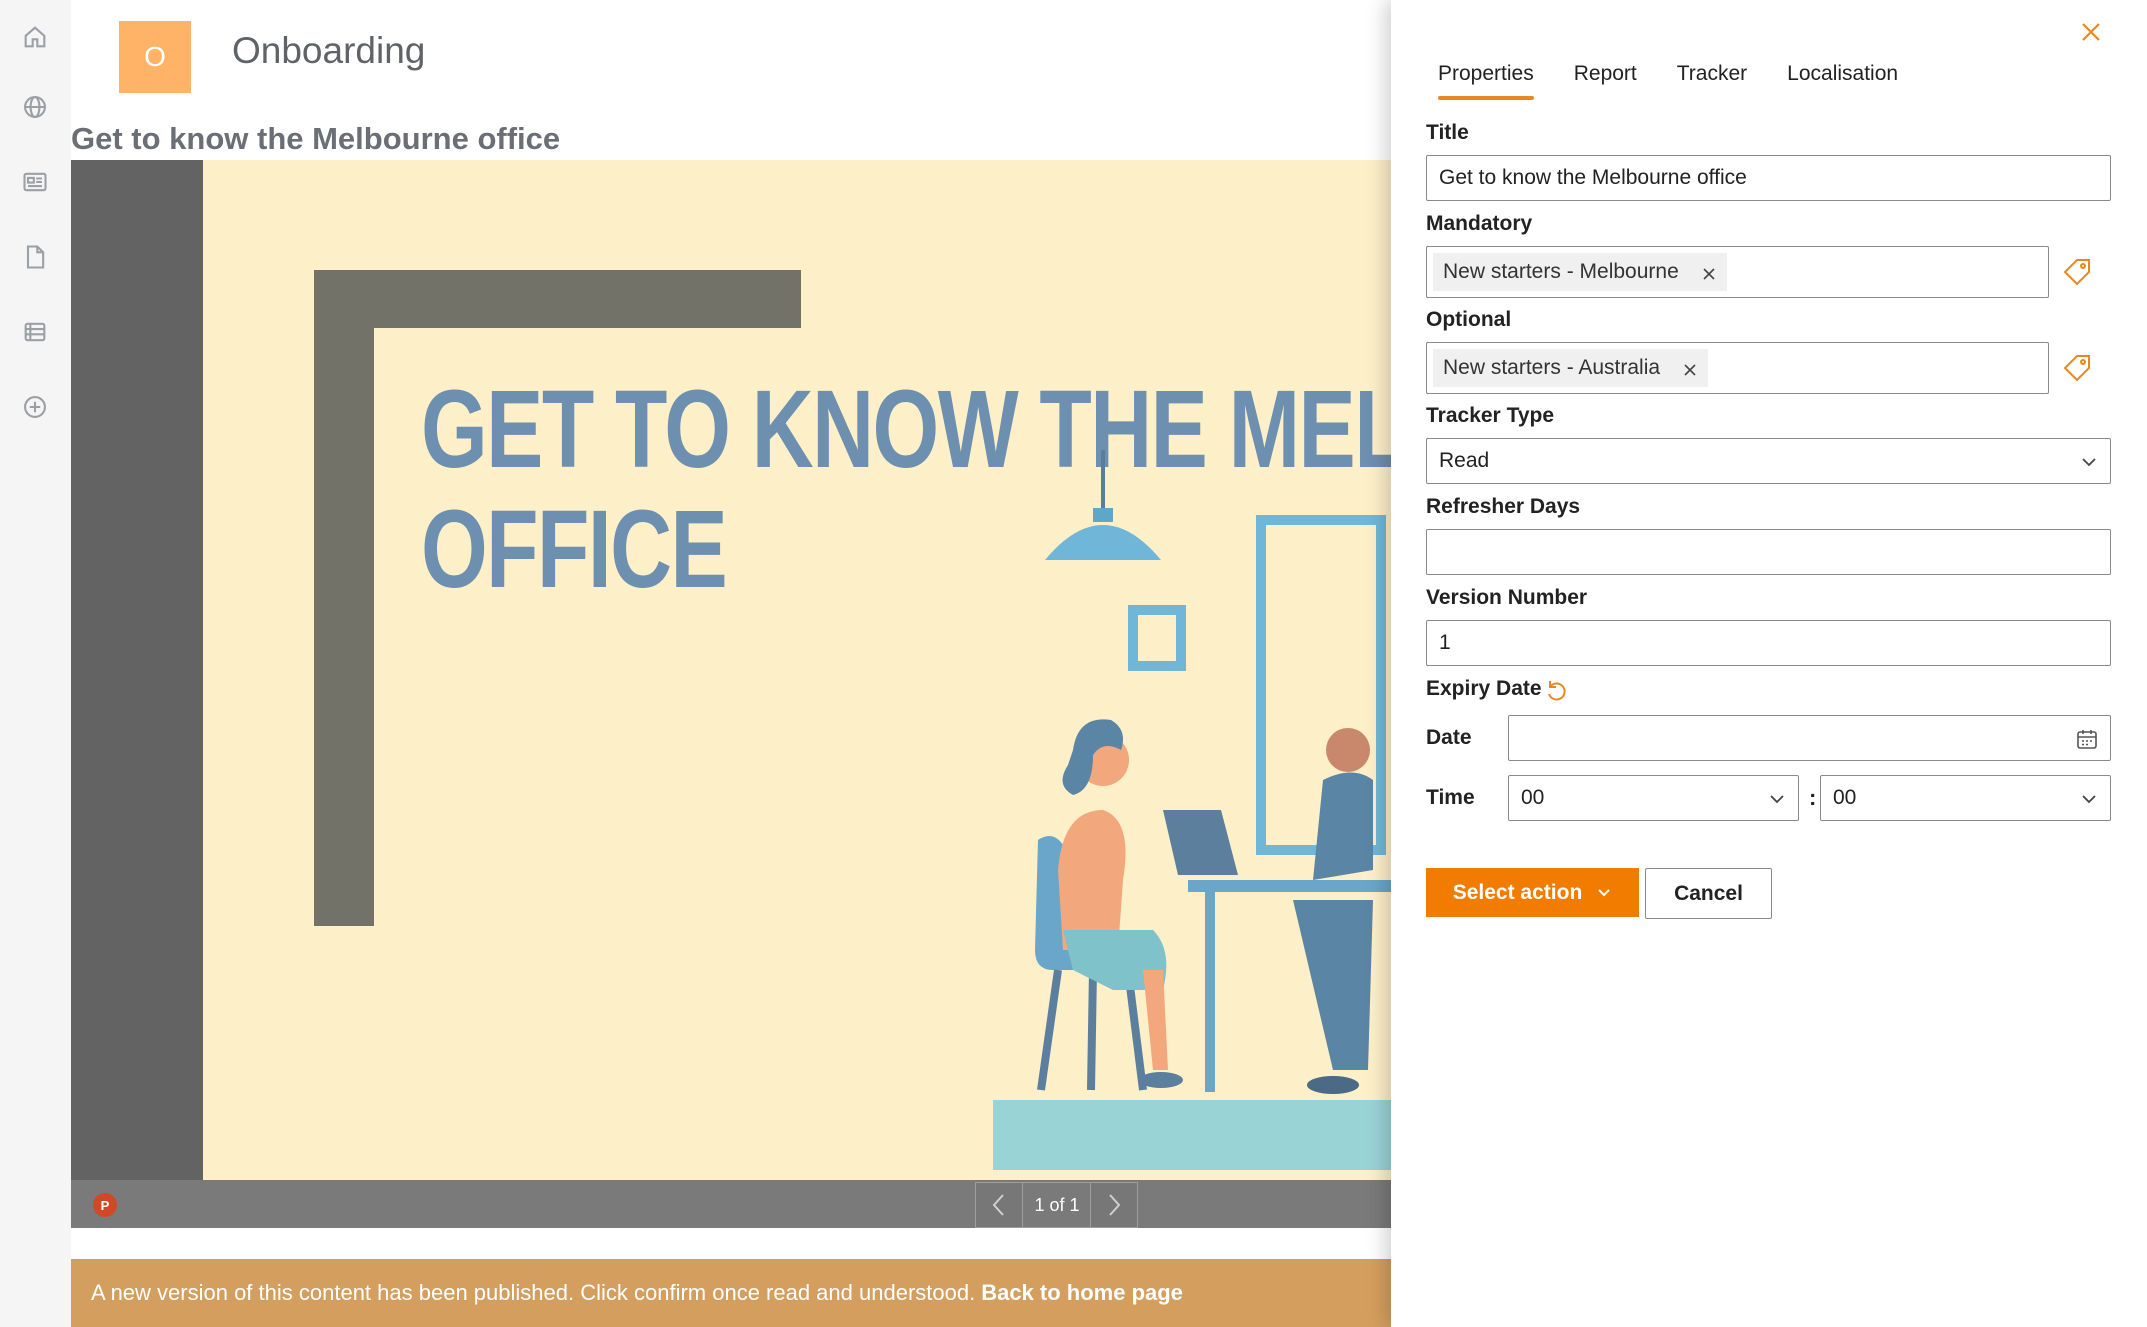 The width and height of the screenshot is (2147, 1327). What do you see at coordinates (1464, 460) in the screenshot?
I see `tracker-type-value: Read` at bounding box center [1464, 460].